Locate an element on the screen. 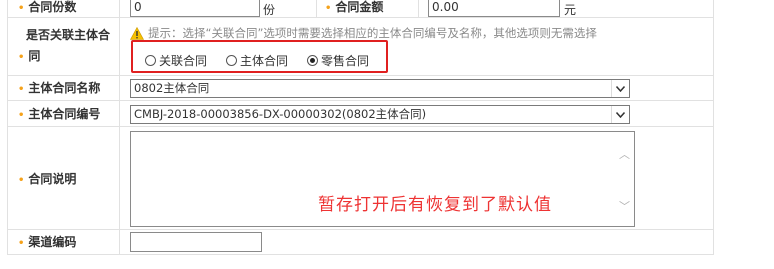  contract-count-label: • 合同份数 is located at coordinates (47, 7).